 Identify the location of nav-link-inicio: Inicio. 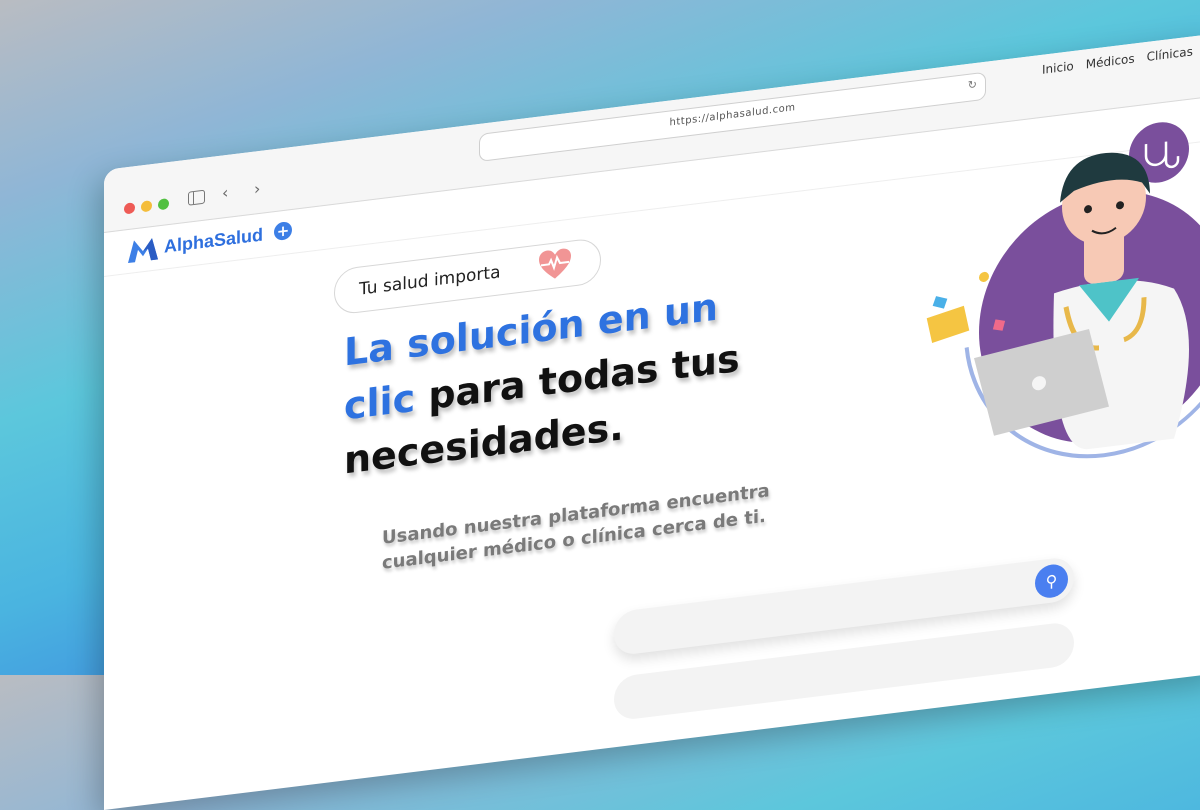
(1058, 68).